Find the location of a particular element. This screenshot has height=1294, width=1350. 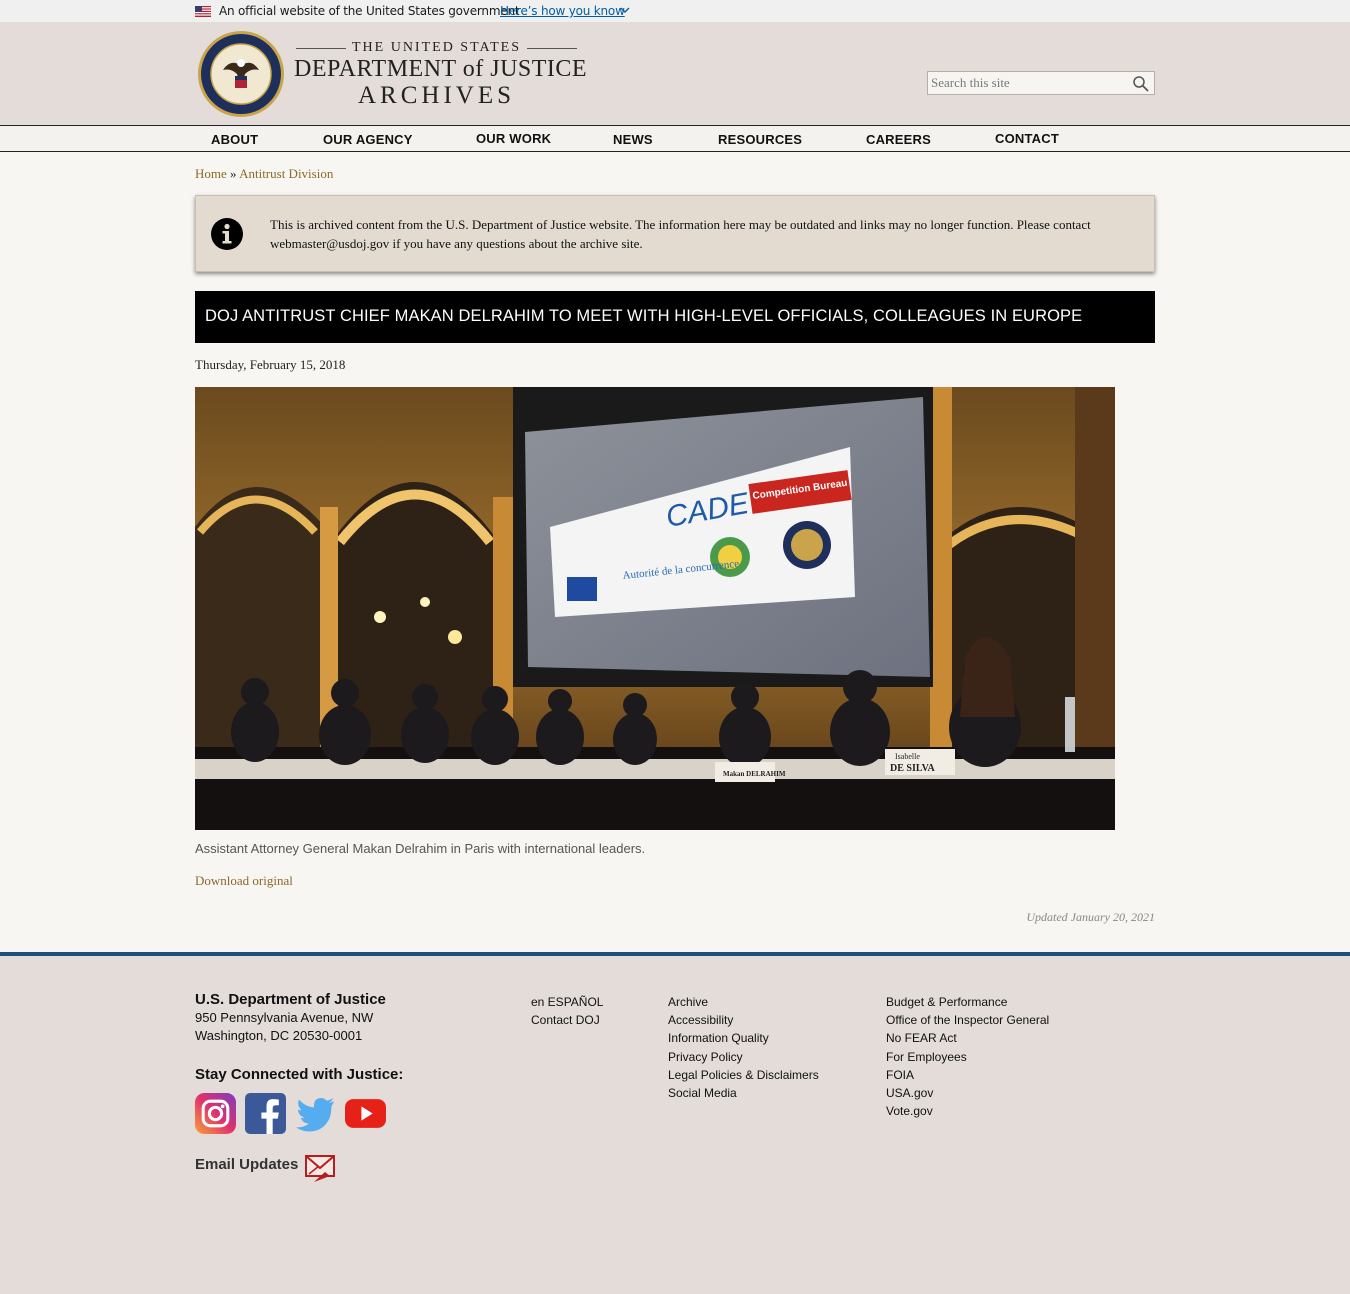

breadcrumb-home: Home is located at coordinates (211, 173).